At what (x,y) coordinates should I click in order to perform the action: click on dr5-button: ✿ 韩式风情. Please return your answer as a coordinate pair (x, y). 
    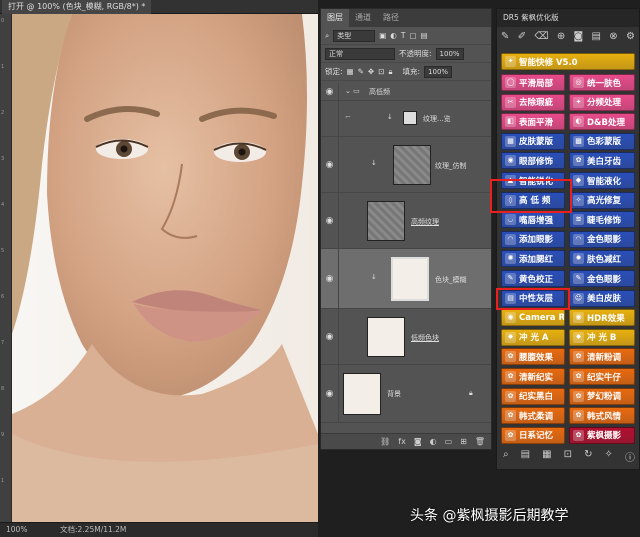
    Looking at the image, I should click on (602, 416).